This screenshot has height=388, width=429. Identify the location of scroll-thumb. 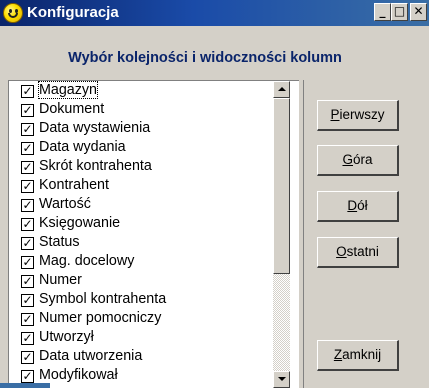
(281, 186).